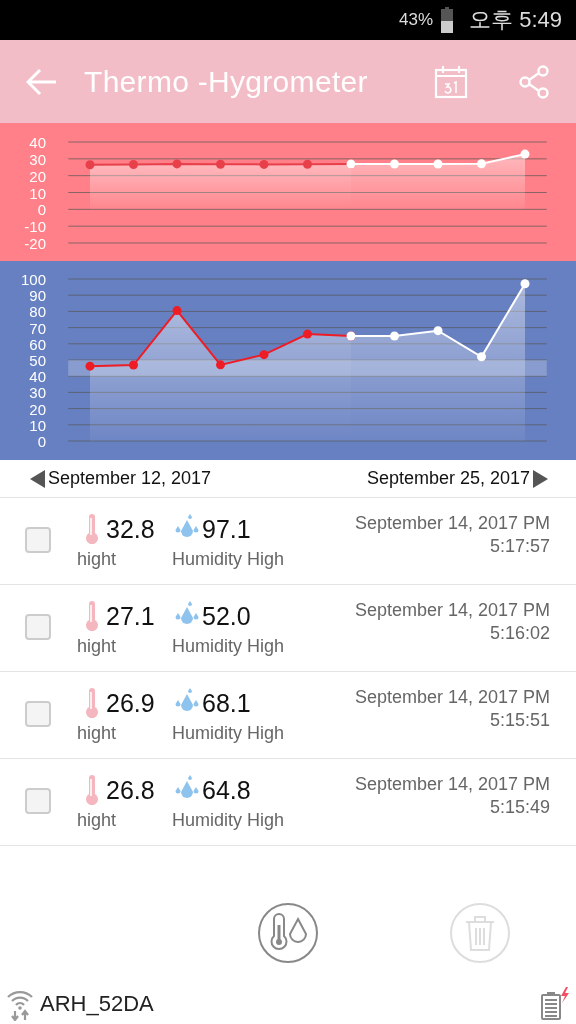  I want to click on right-triangle-icon, so click(540, 478).